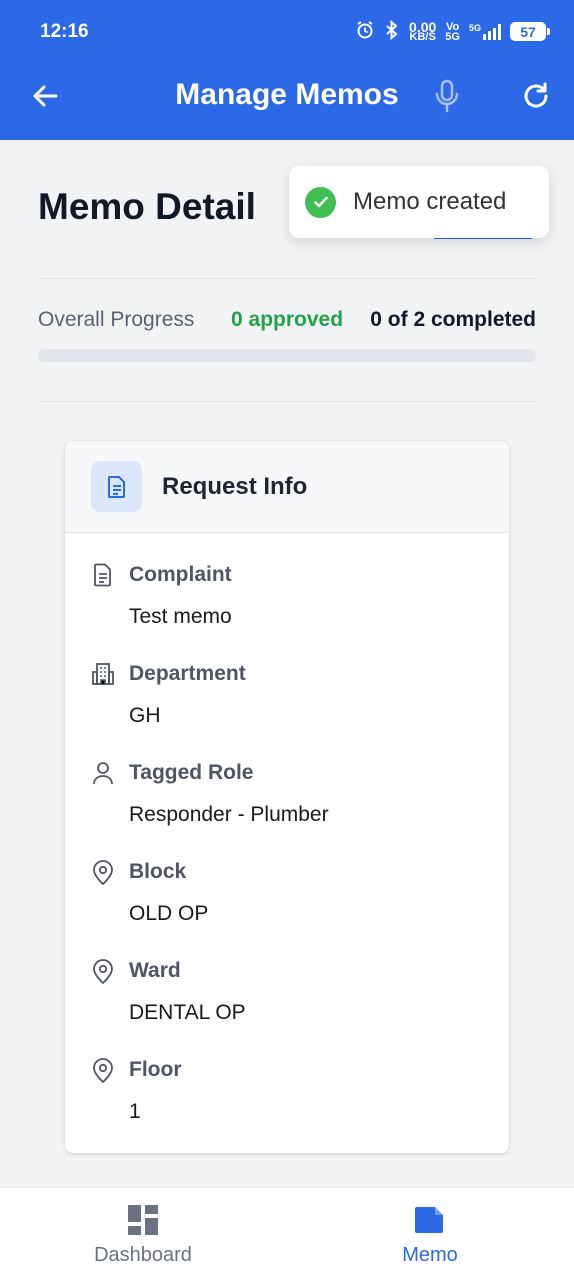  Describe the element at coordinates (430, 201) in the screenshot. I see `toast-message: Memo created` at that location.